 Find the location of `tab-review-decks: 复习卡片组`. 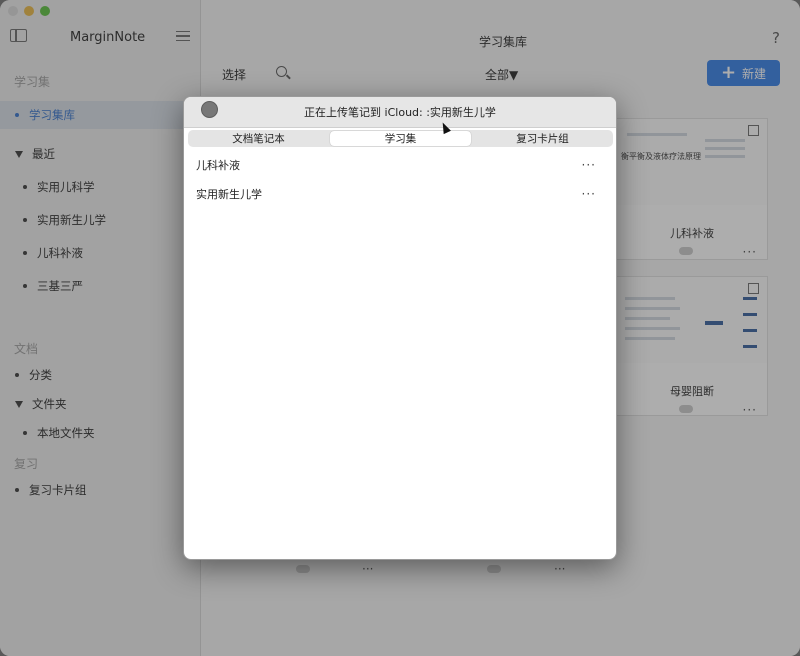

tab-review-decks: 复习卡片组 is located at coordinates (542, 138).